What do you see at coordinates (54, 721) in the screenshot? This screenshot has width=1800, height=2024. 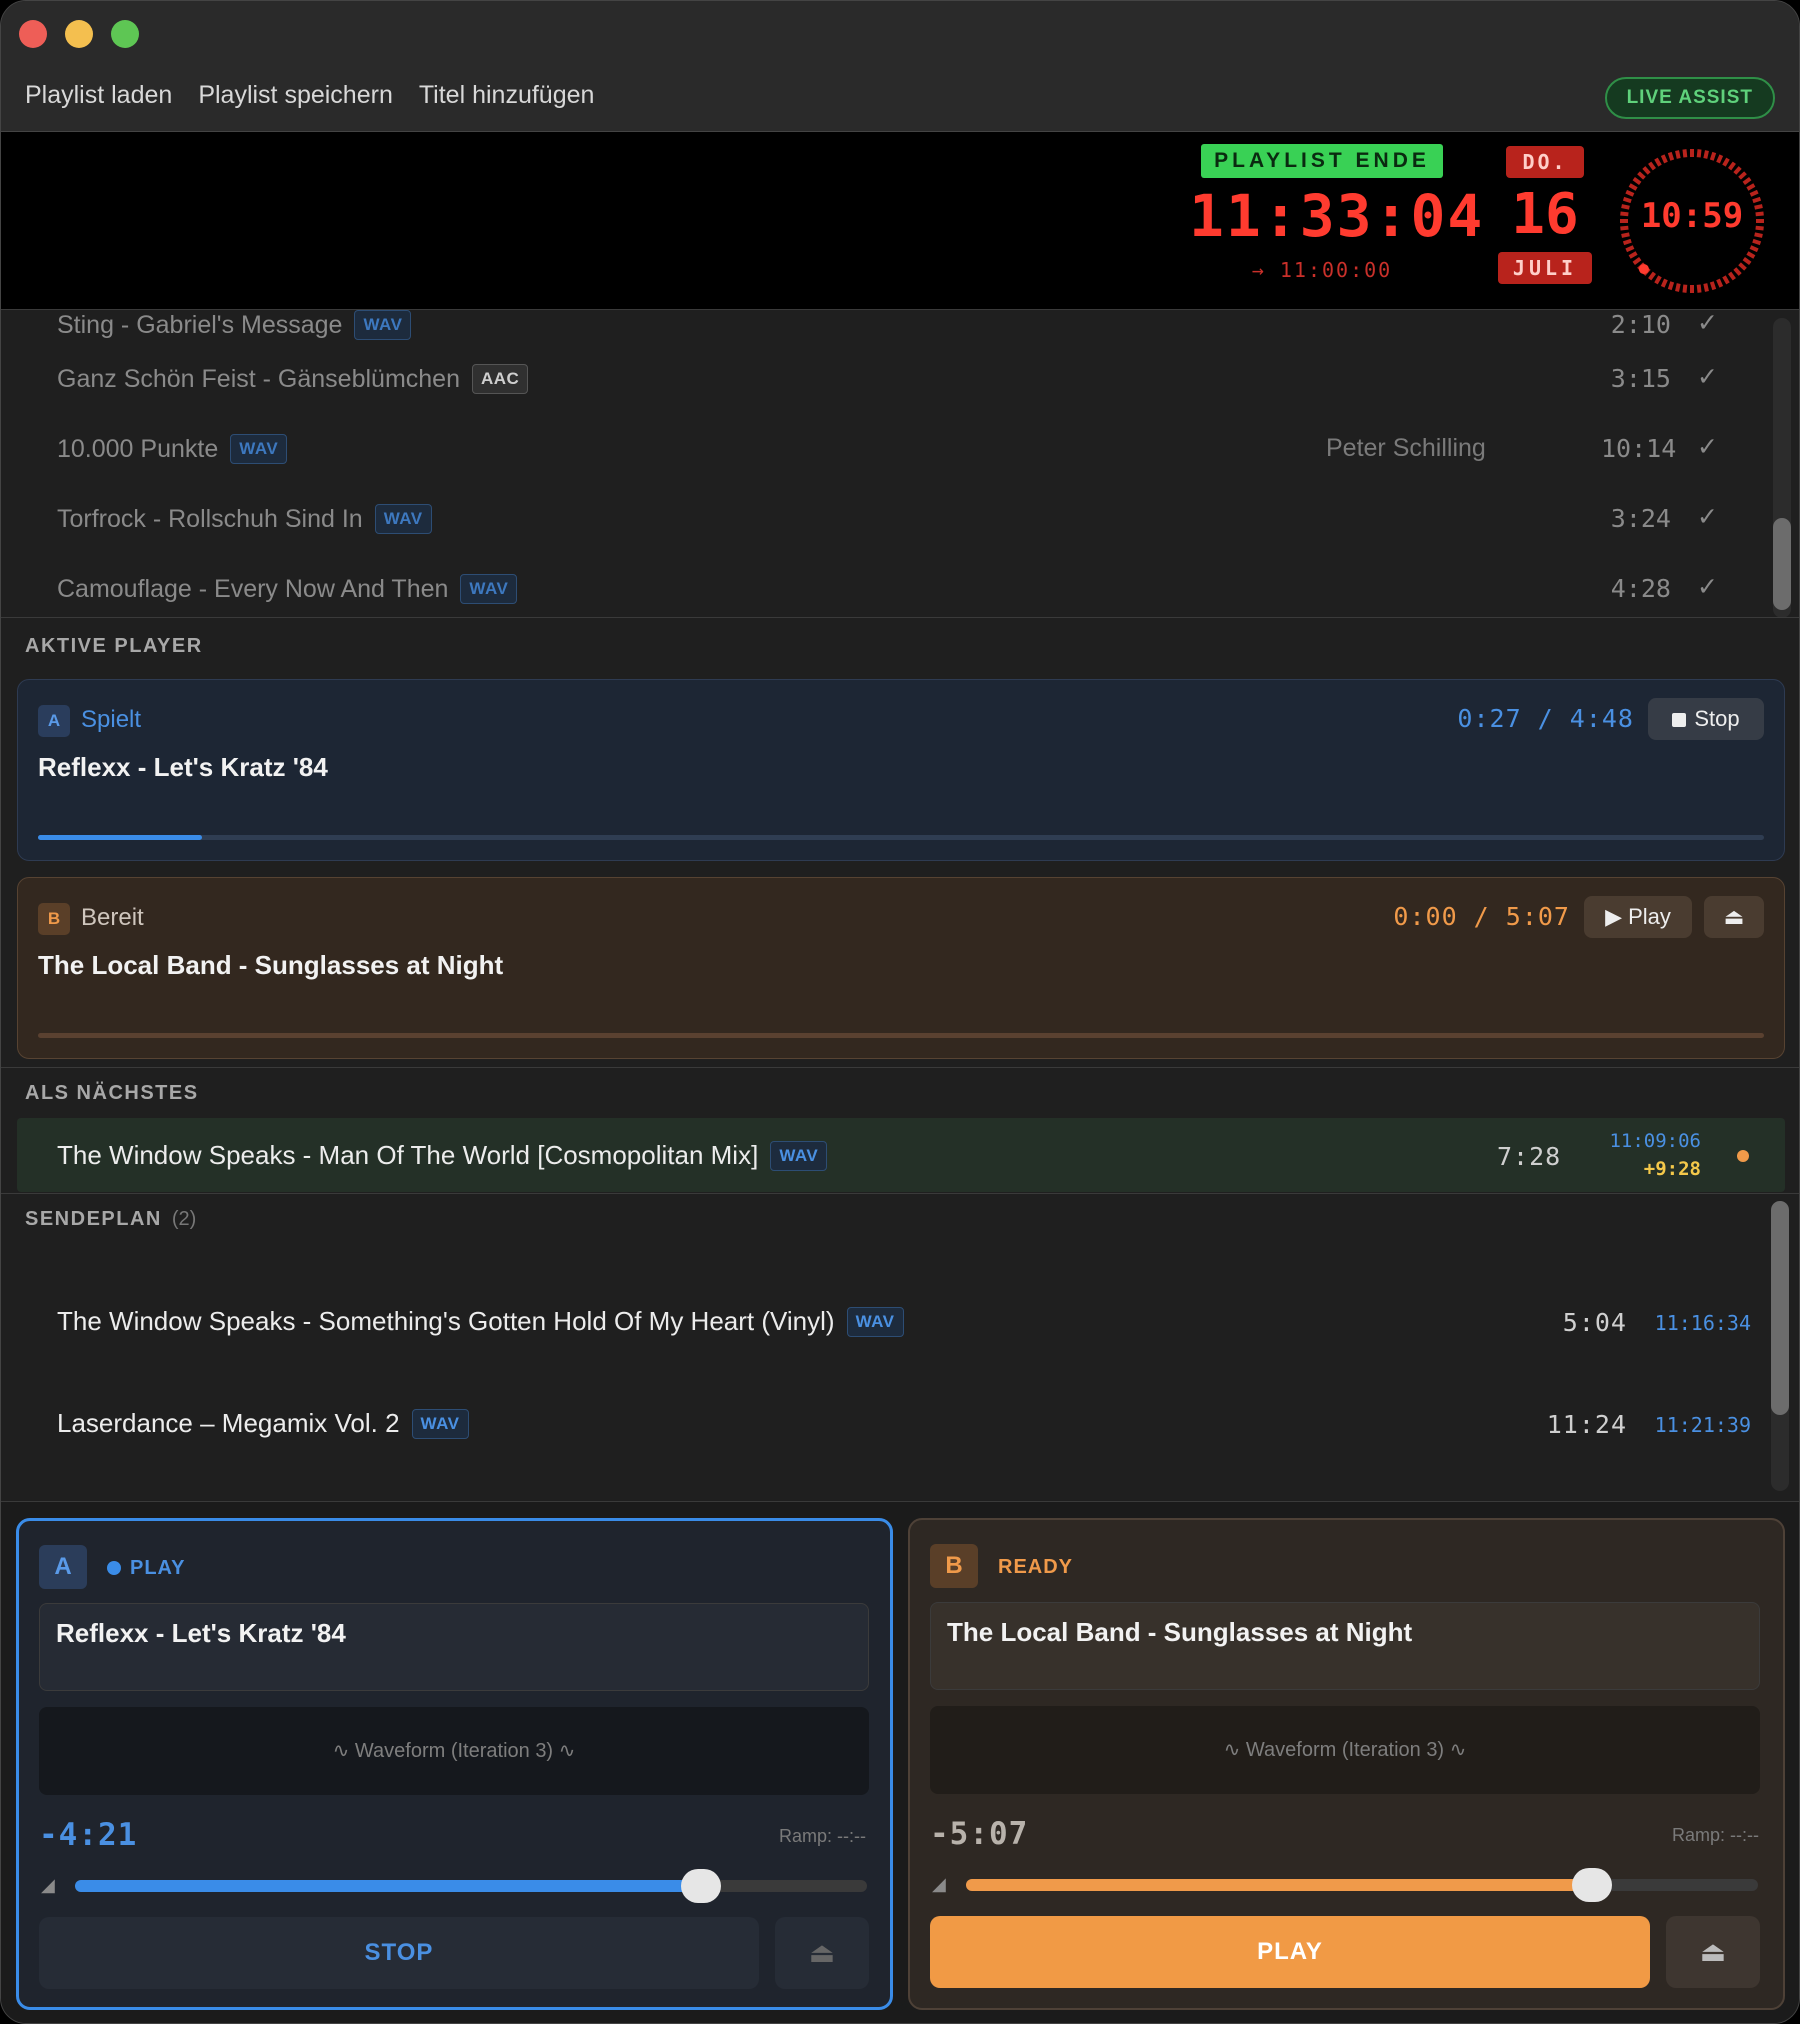 I see `player-letter: A` at bounding box center [54, 721].